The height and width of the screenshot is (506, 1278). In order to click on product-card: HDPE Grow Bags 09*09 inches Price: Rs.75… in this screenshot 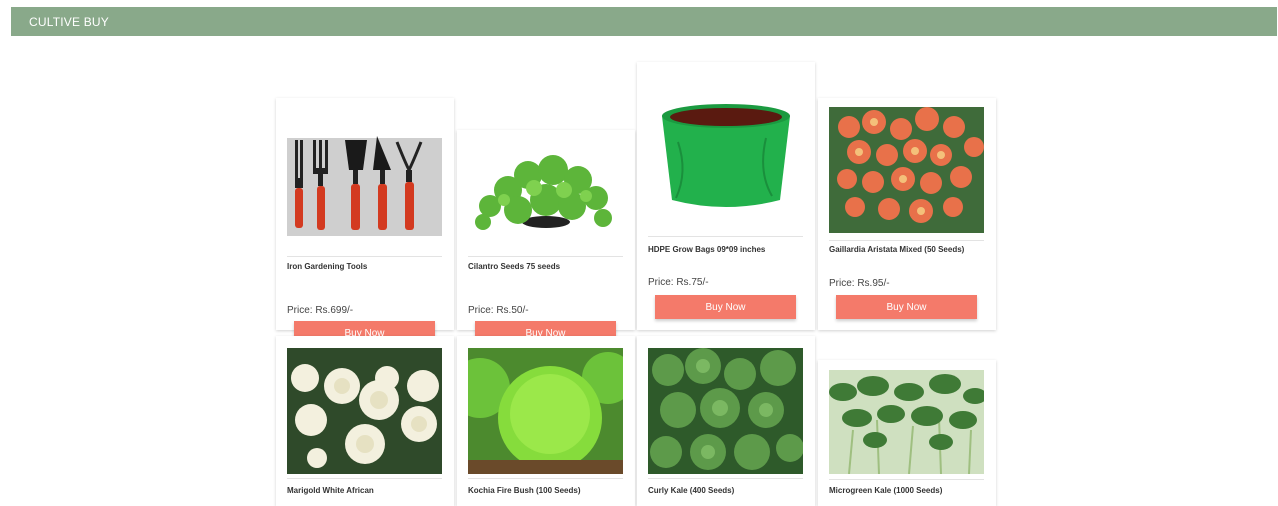, I will do `click(726, 196)`.